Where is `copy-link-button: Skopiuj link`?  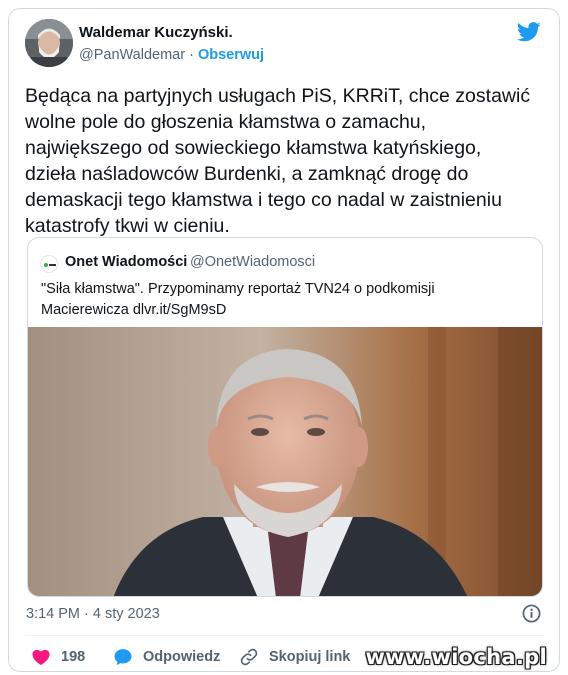
copy-link-button: Skopiuj link is located at coordinates (294, 657).